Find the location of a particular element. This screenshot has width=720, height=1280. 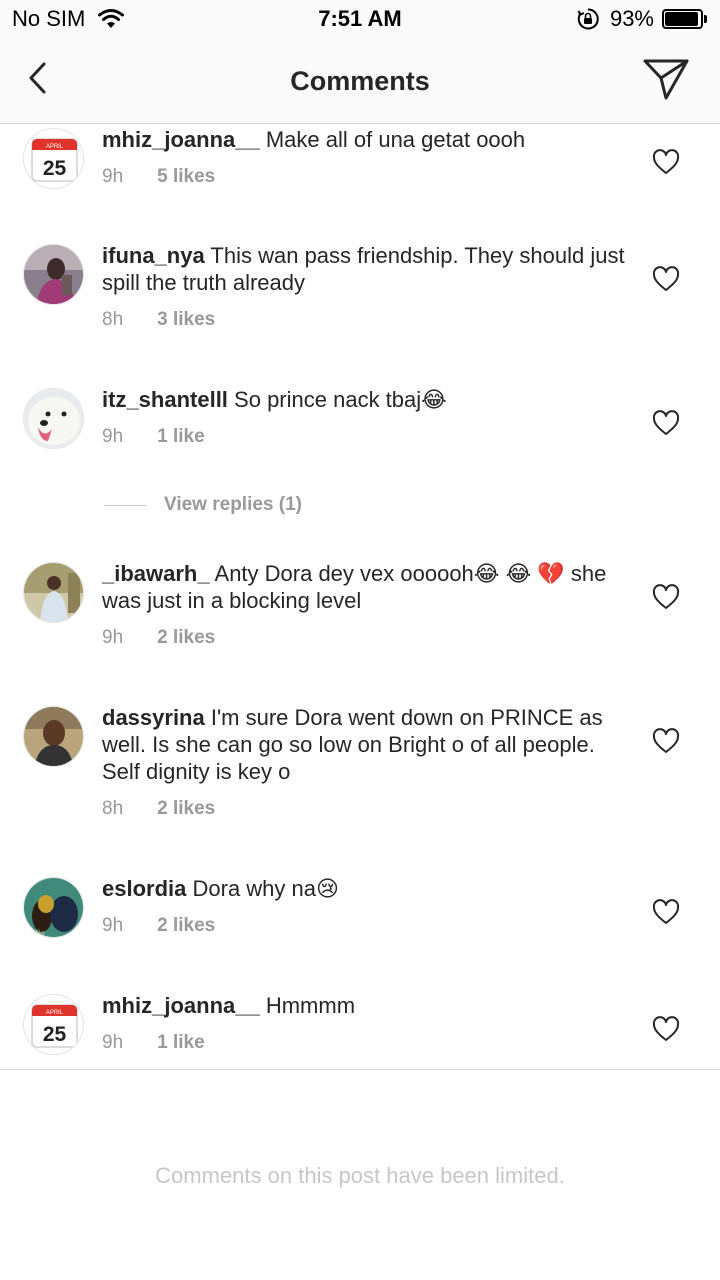

comment-text: mhiz_joanna__ Hmmmm is located at coordinates (367, 1005).